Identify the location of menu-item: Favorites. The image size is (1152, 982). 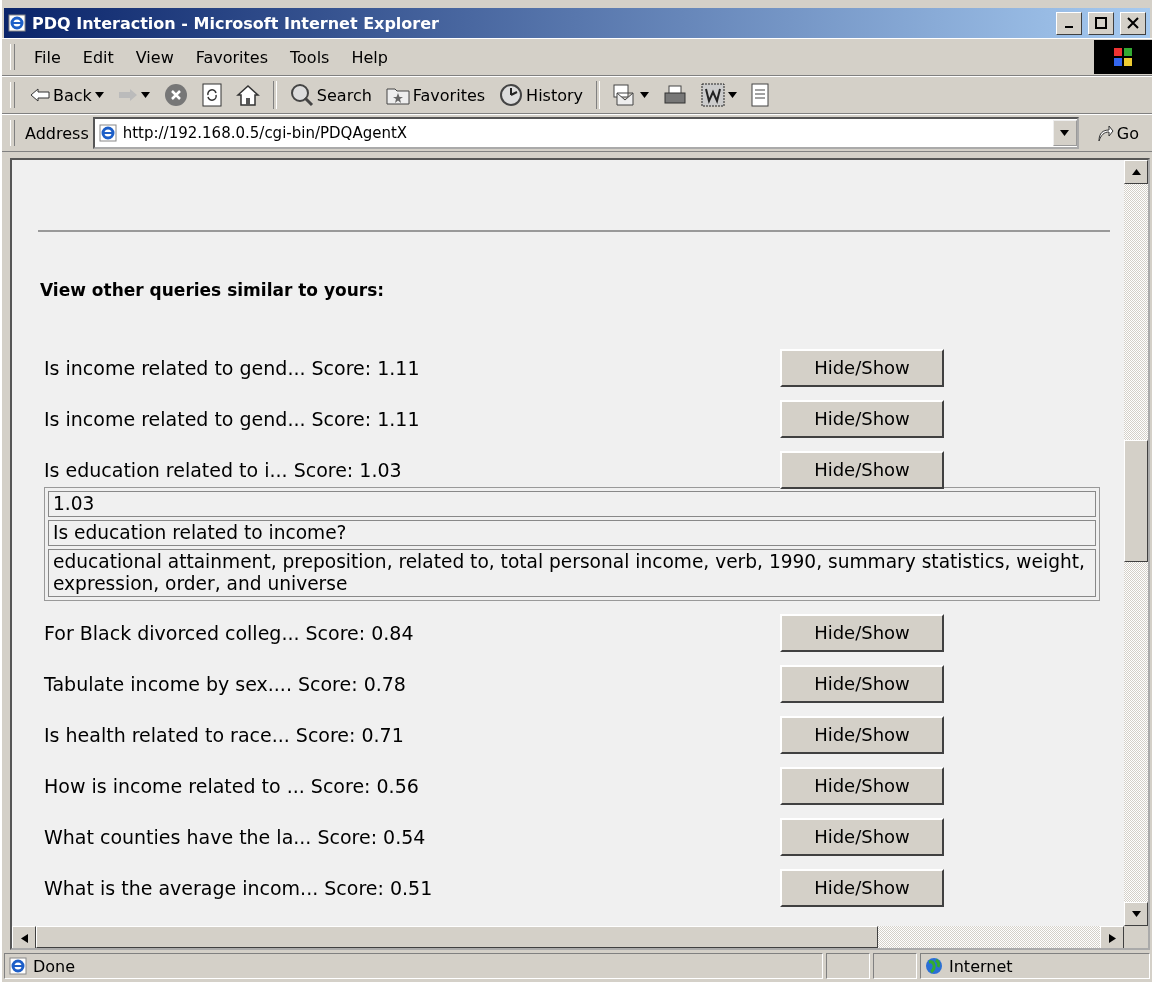
(231, 57).